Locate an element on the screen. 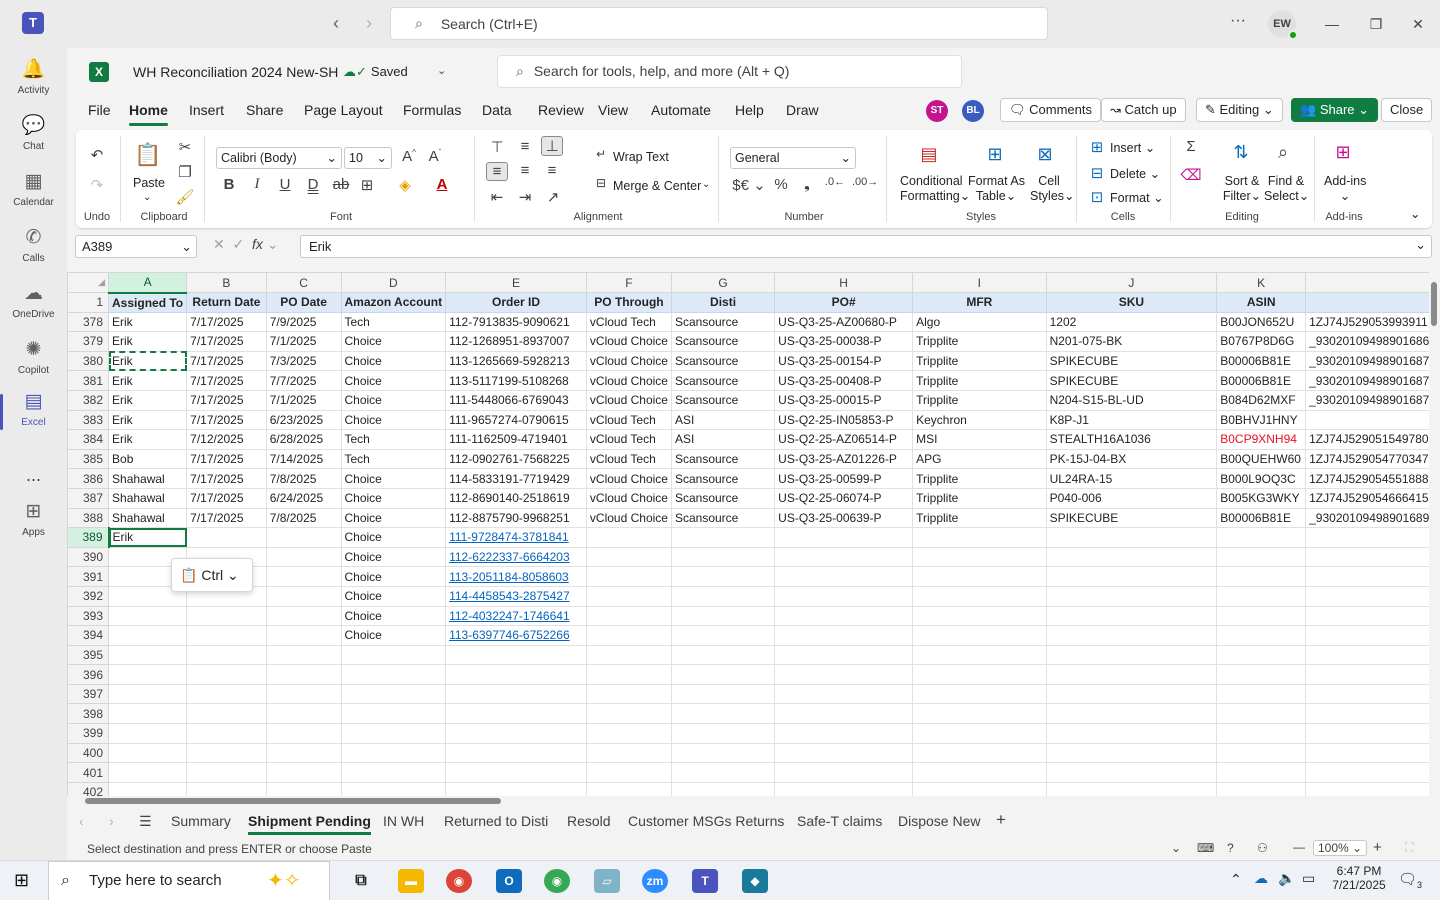  cell: 111-9657274-0790615 is located at coordinates (516, 420).